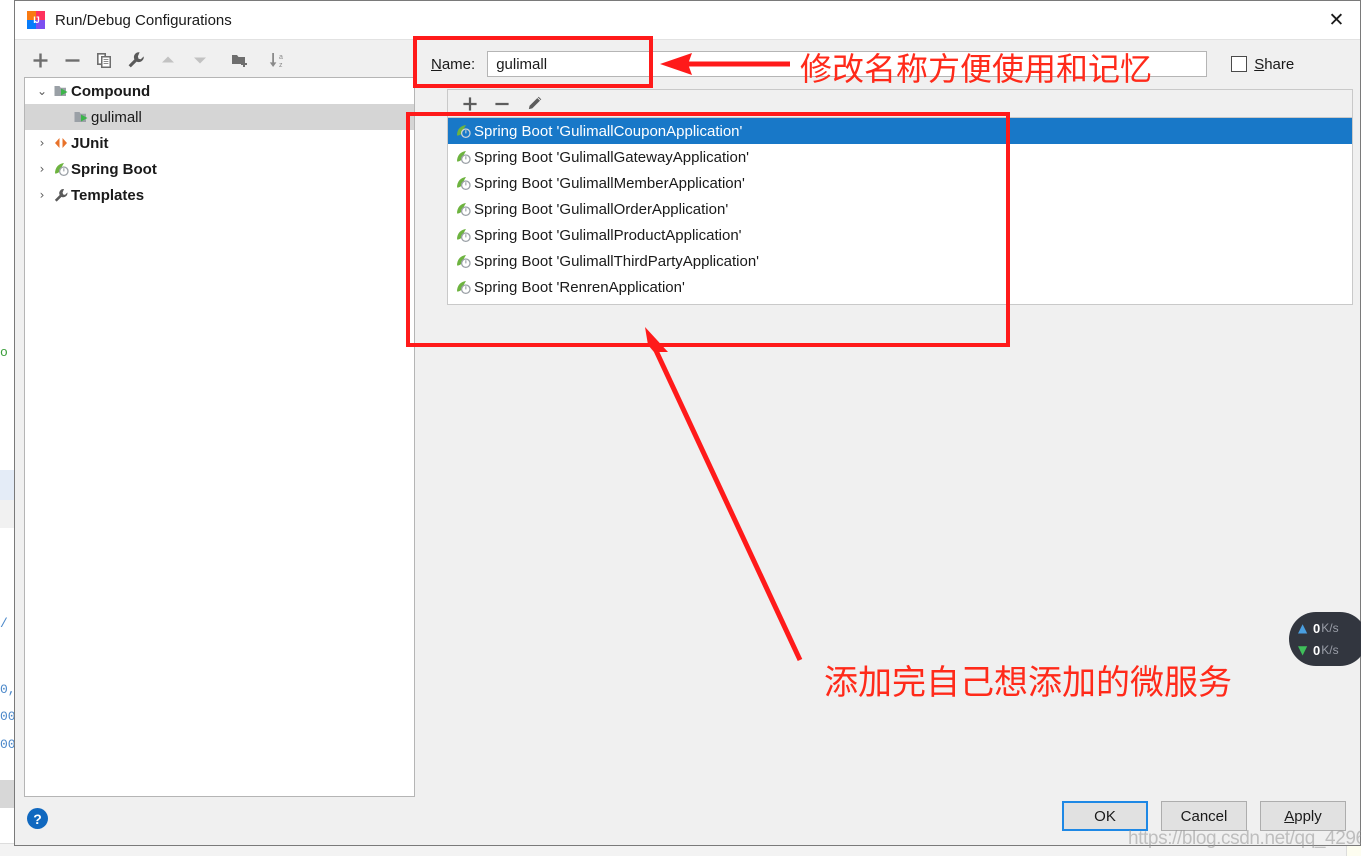 This screenshot has height=856, width=1361. What do you see at coordinates (281, 57) in the screenshot?
I see `svg-text: a` at bounding box center [281, 57].